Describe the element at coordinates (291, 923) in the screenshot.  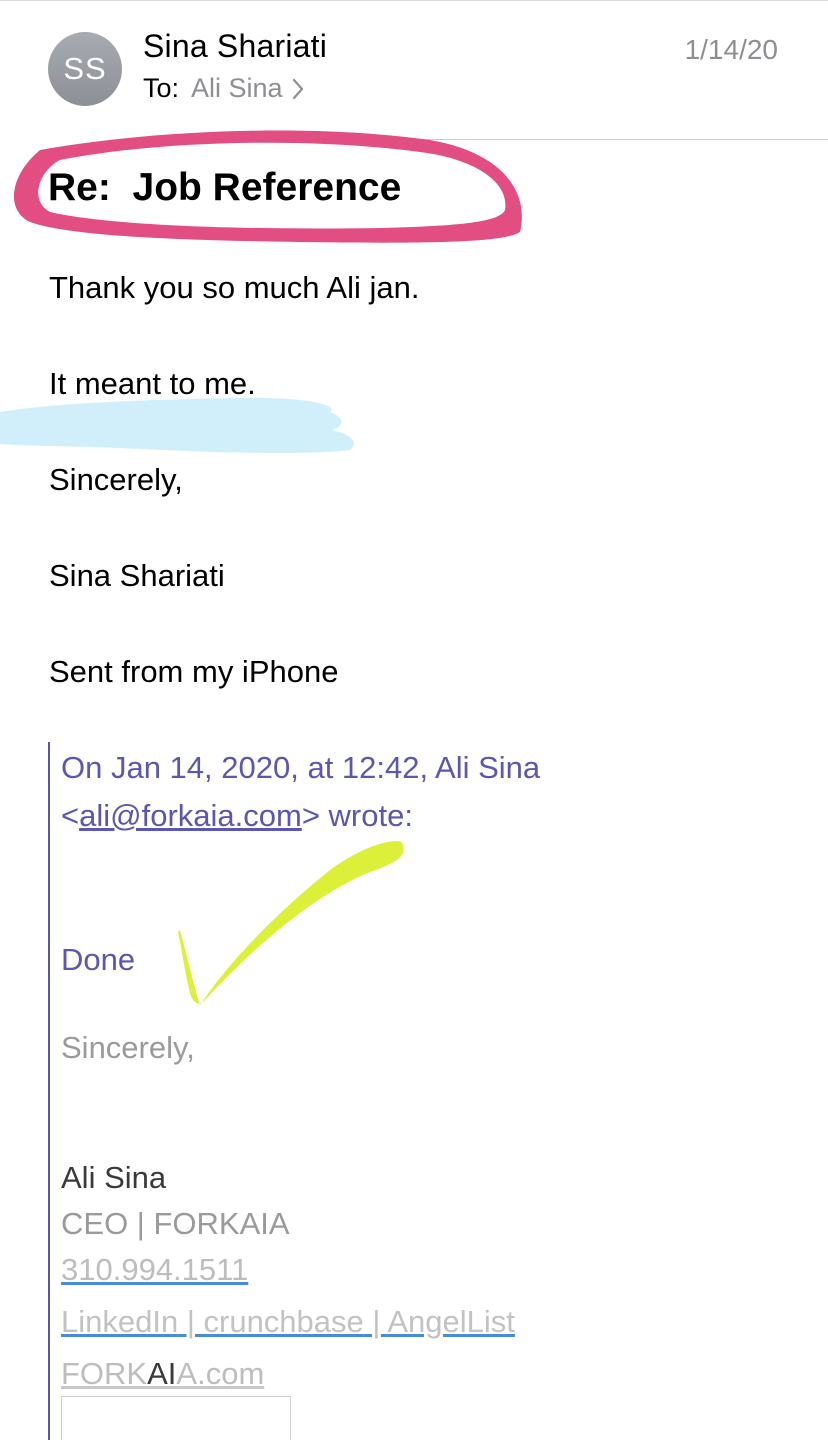
I see `checkmark-icon` at that location.